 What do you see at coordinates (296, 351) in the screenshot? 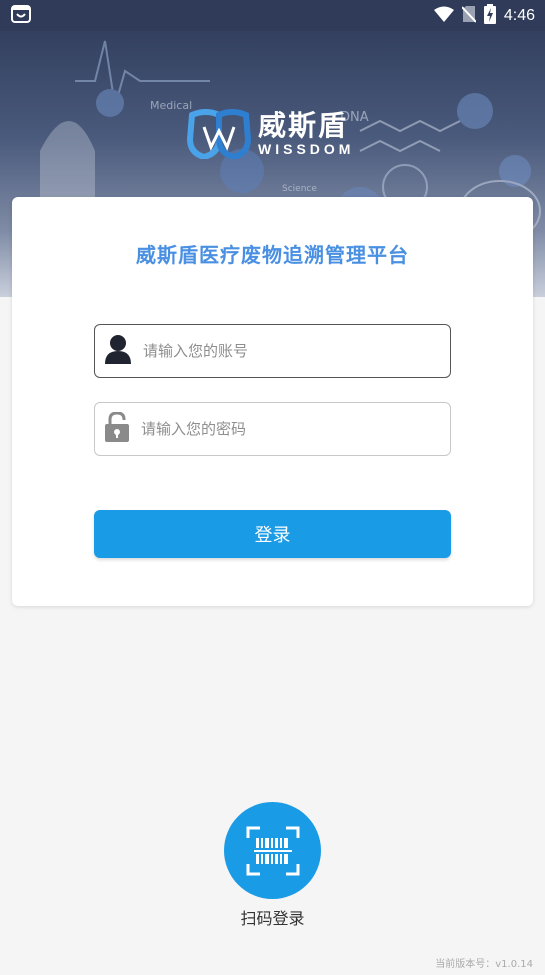
I see `username-input` at bounding box center [296, 351].